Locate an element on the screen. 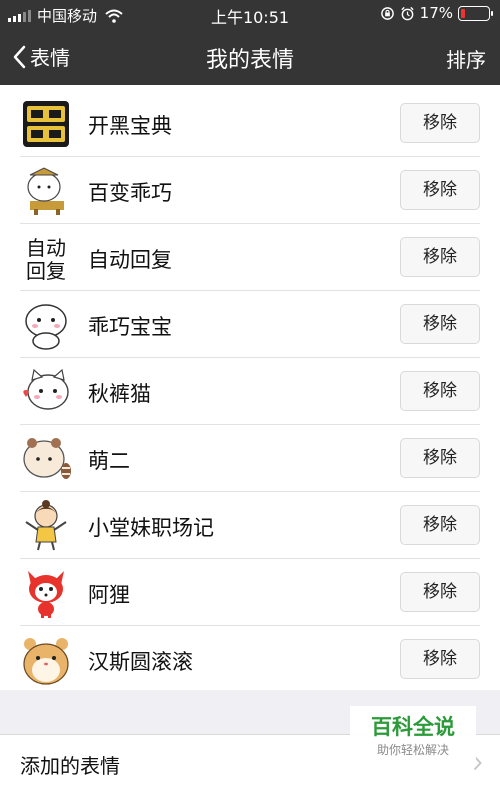 This screenshot has width=500, height=790. status-right: 17% is located at coordinates (436, 13).